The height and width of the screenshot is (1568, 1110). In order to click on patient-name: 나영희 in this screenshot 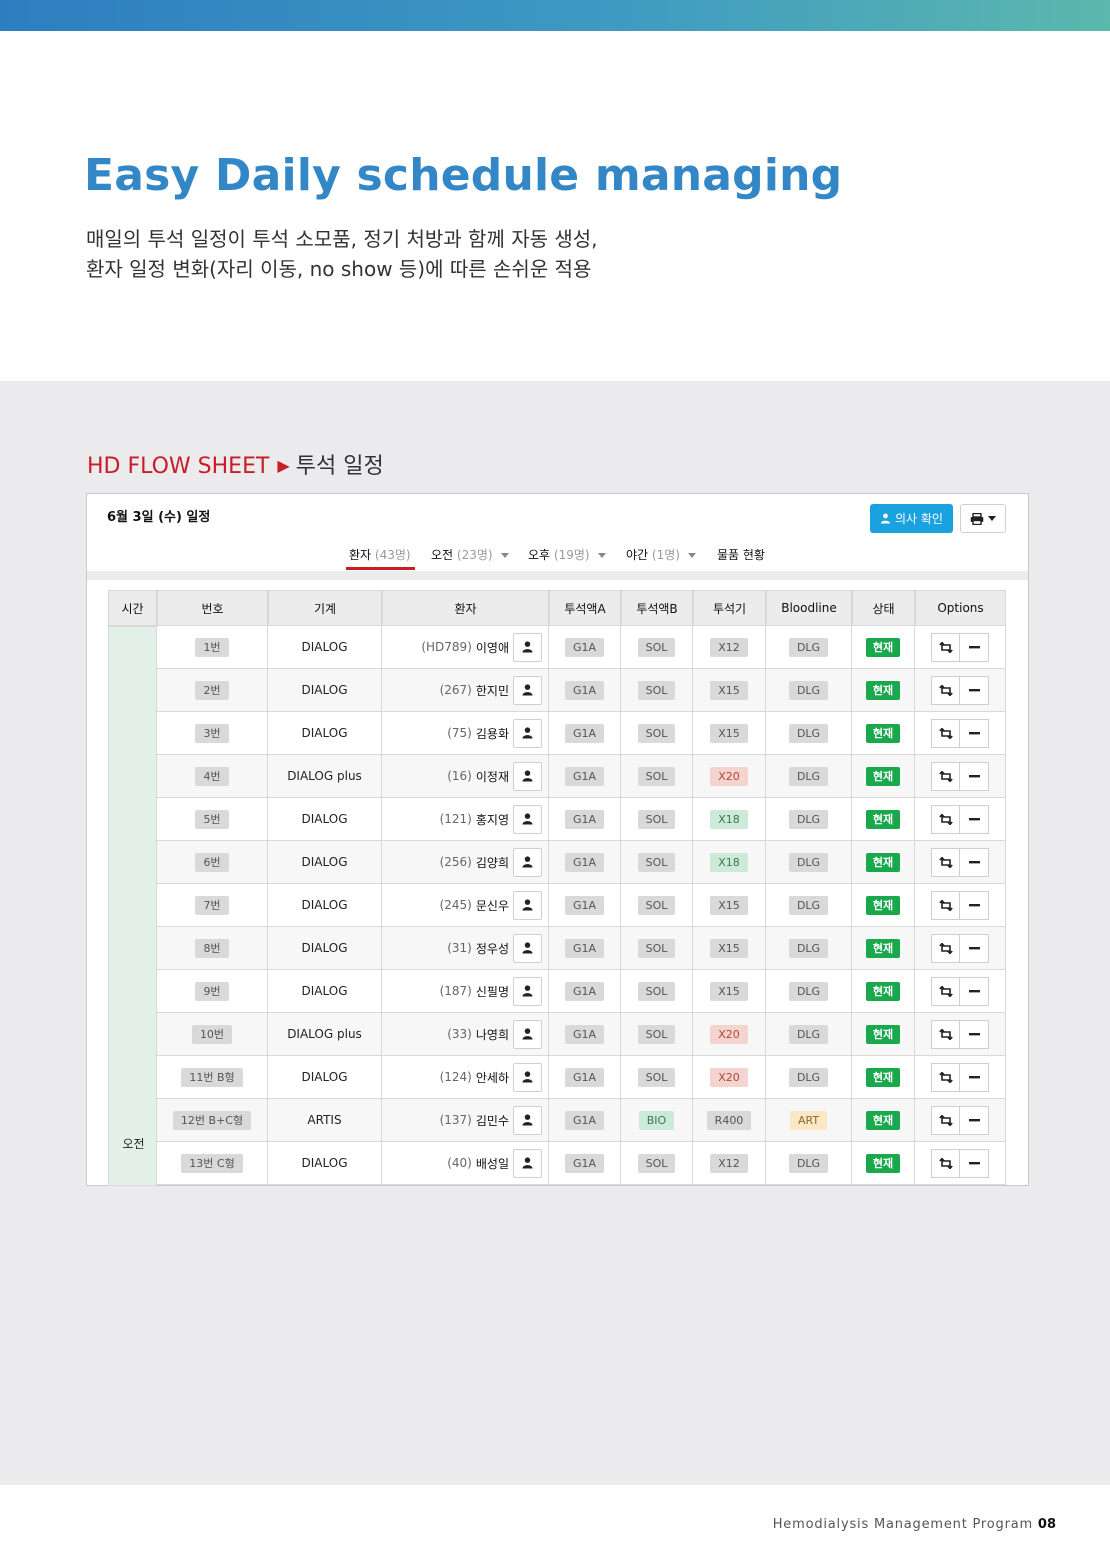, I will do `click(492, 1034)`.